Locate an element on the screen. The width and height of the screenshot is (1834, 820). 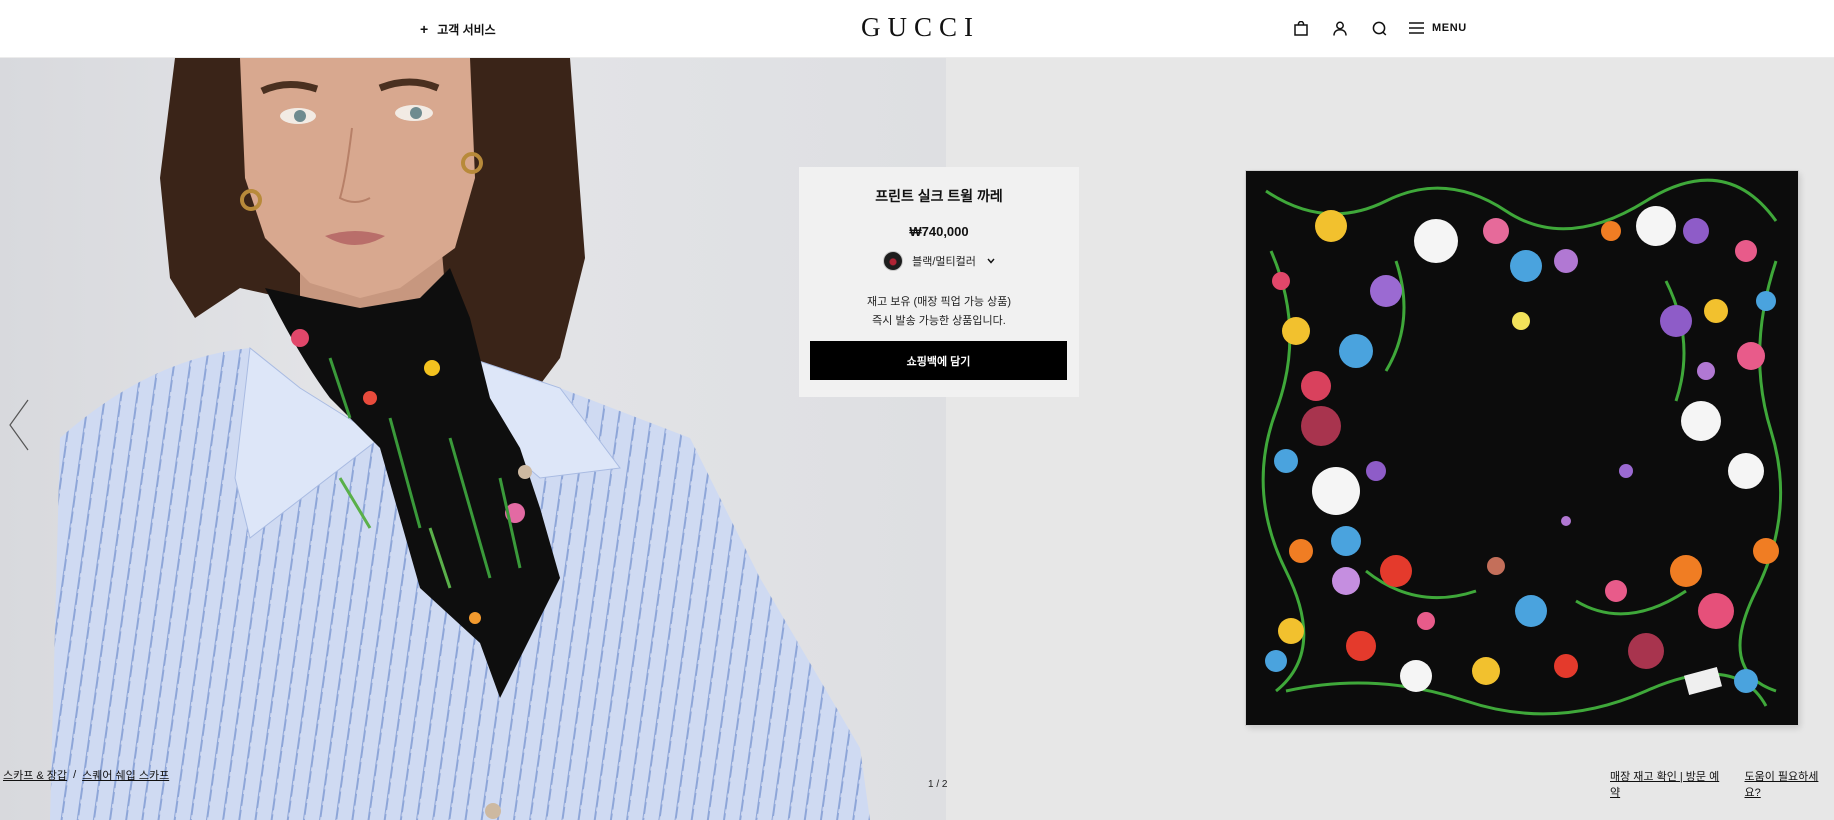
menu-button: MENU is located at coordinates (1438, 28).